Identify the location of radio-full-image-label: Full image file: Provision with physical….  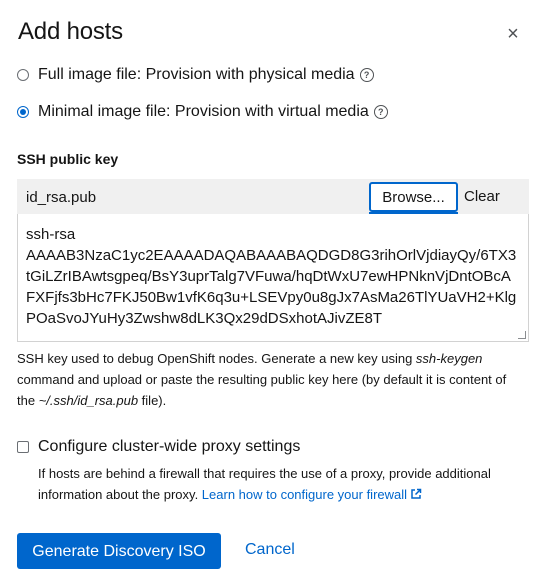
(196, 74).